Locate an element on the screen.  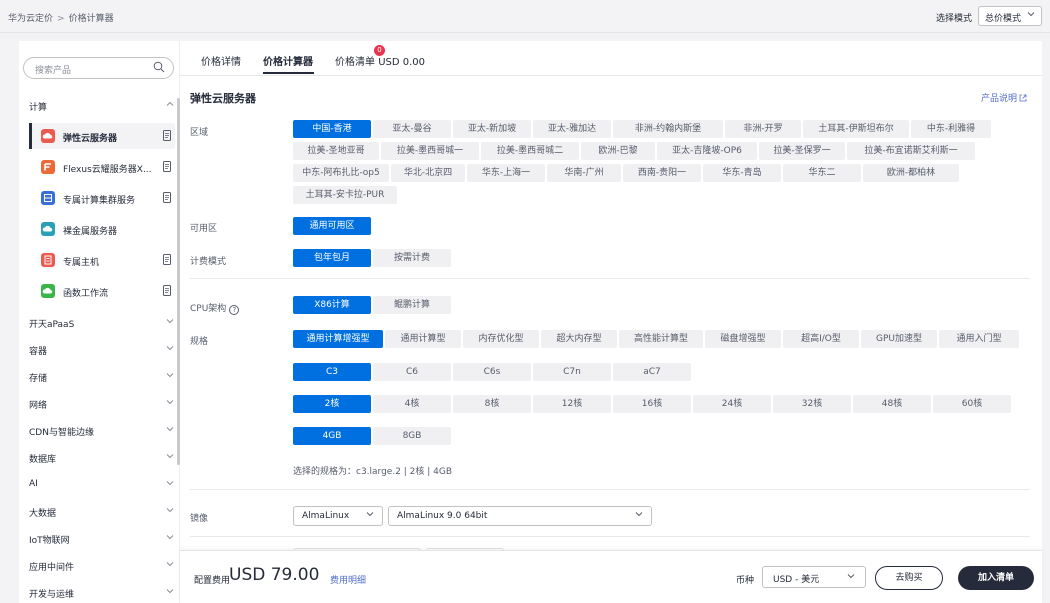
region-option: 华东二 is located at coordinates (822, 173).